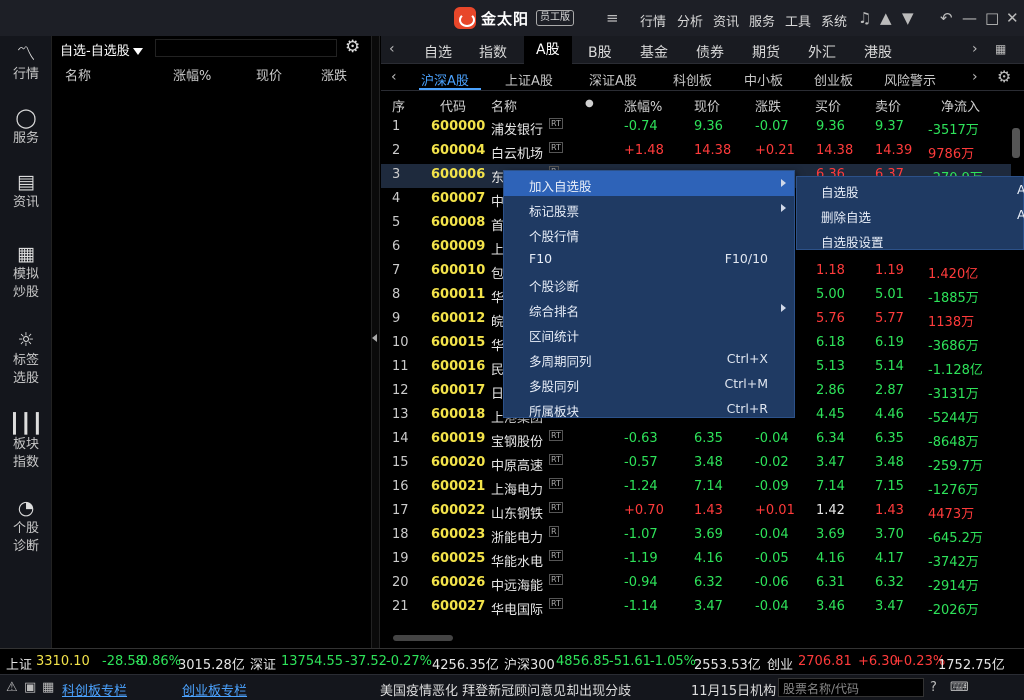 The height and width of the screenshot is (700, 1024). I want to click on star-market-column-link: 科创板专栏, so click(94, 689).